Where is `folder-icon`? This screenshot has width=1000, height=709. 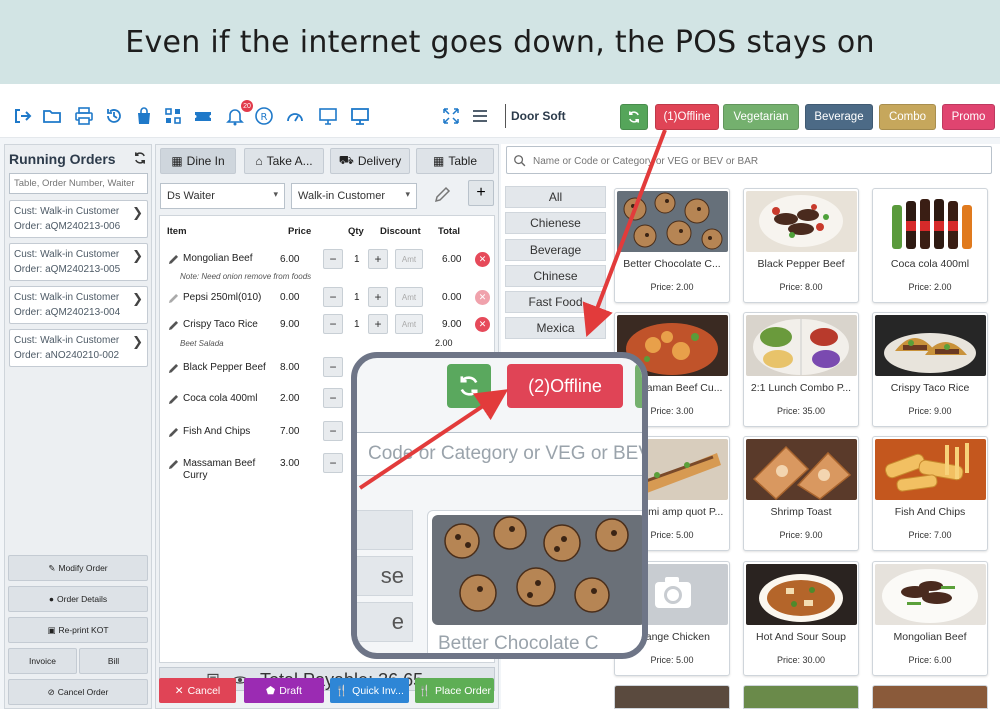 folder-icon is located at coordinates (52, 116).